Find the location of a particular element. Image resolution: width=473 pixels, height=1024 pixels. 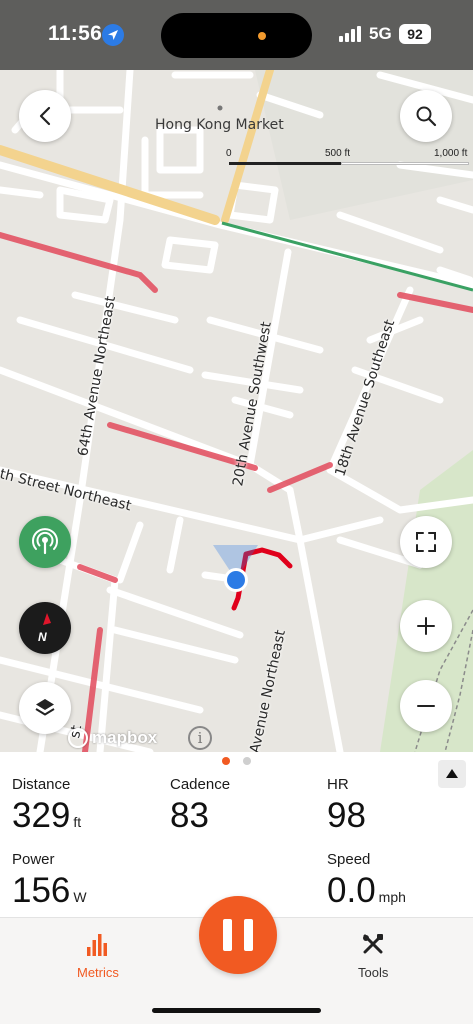

back-button is located at coordinates (45, 116).